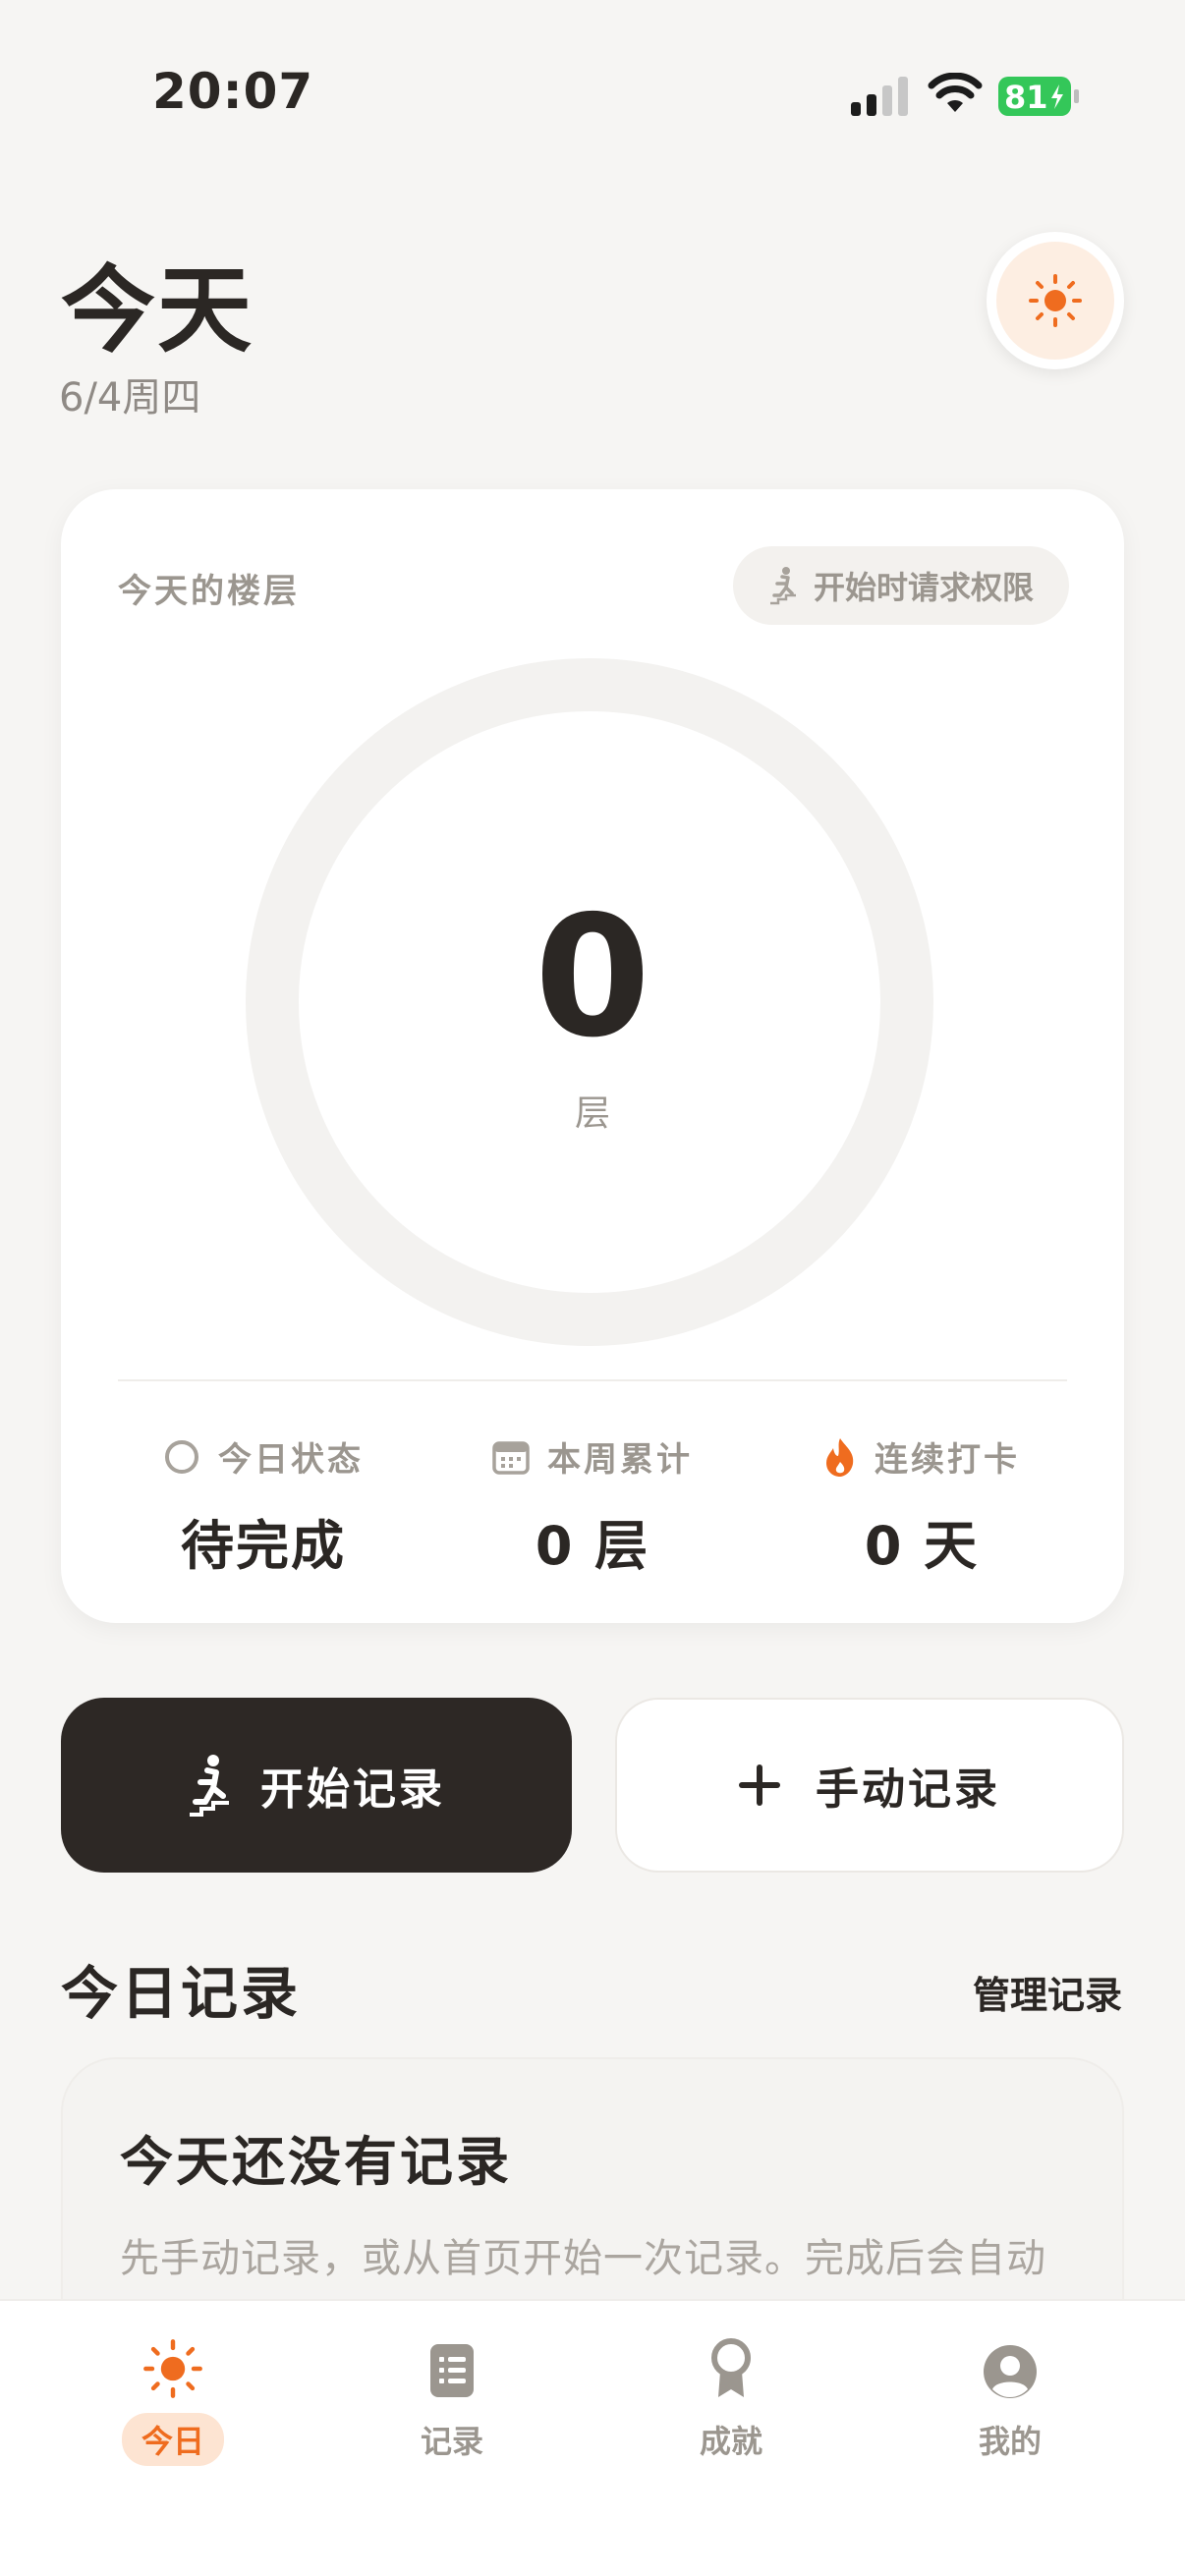 This screenshot has height=2576, width=1185. I want to click on page-title: 今天, so click(157, 310).